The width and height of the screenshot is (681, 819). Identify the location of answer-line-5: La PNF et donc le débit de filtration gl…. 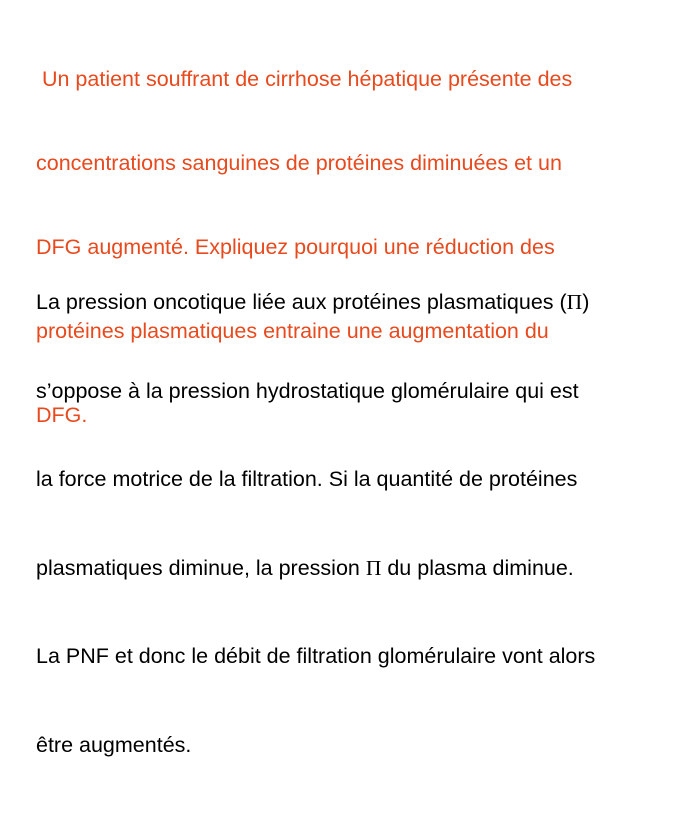
(316, 656).